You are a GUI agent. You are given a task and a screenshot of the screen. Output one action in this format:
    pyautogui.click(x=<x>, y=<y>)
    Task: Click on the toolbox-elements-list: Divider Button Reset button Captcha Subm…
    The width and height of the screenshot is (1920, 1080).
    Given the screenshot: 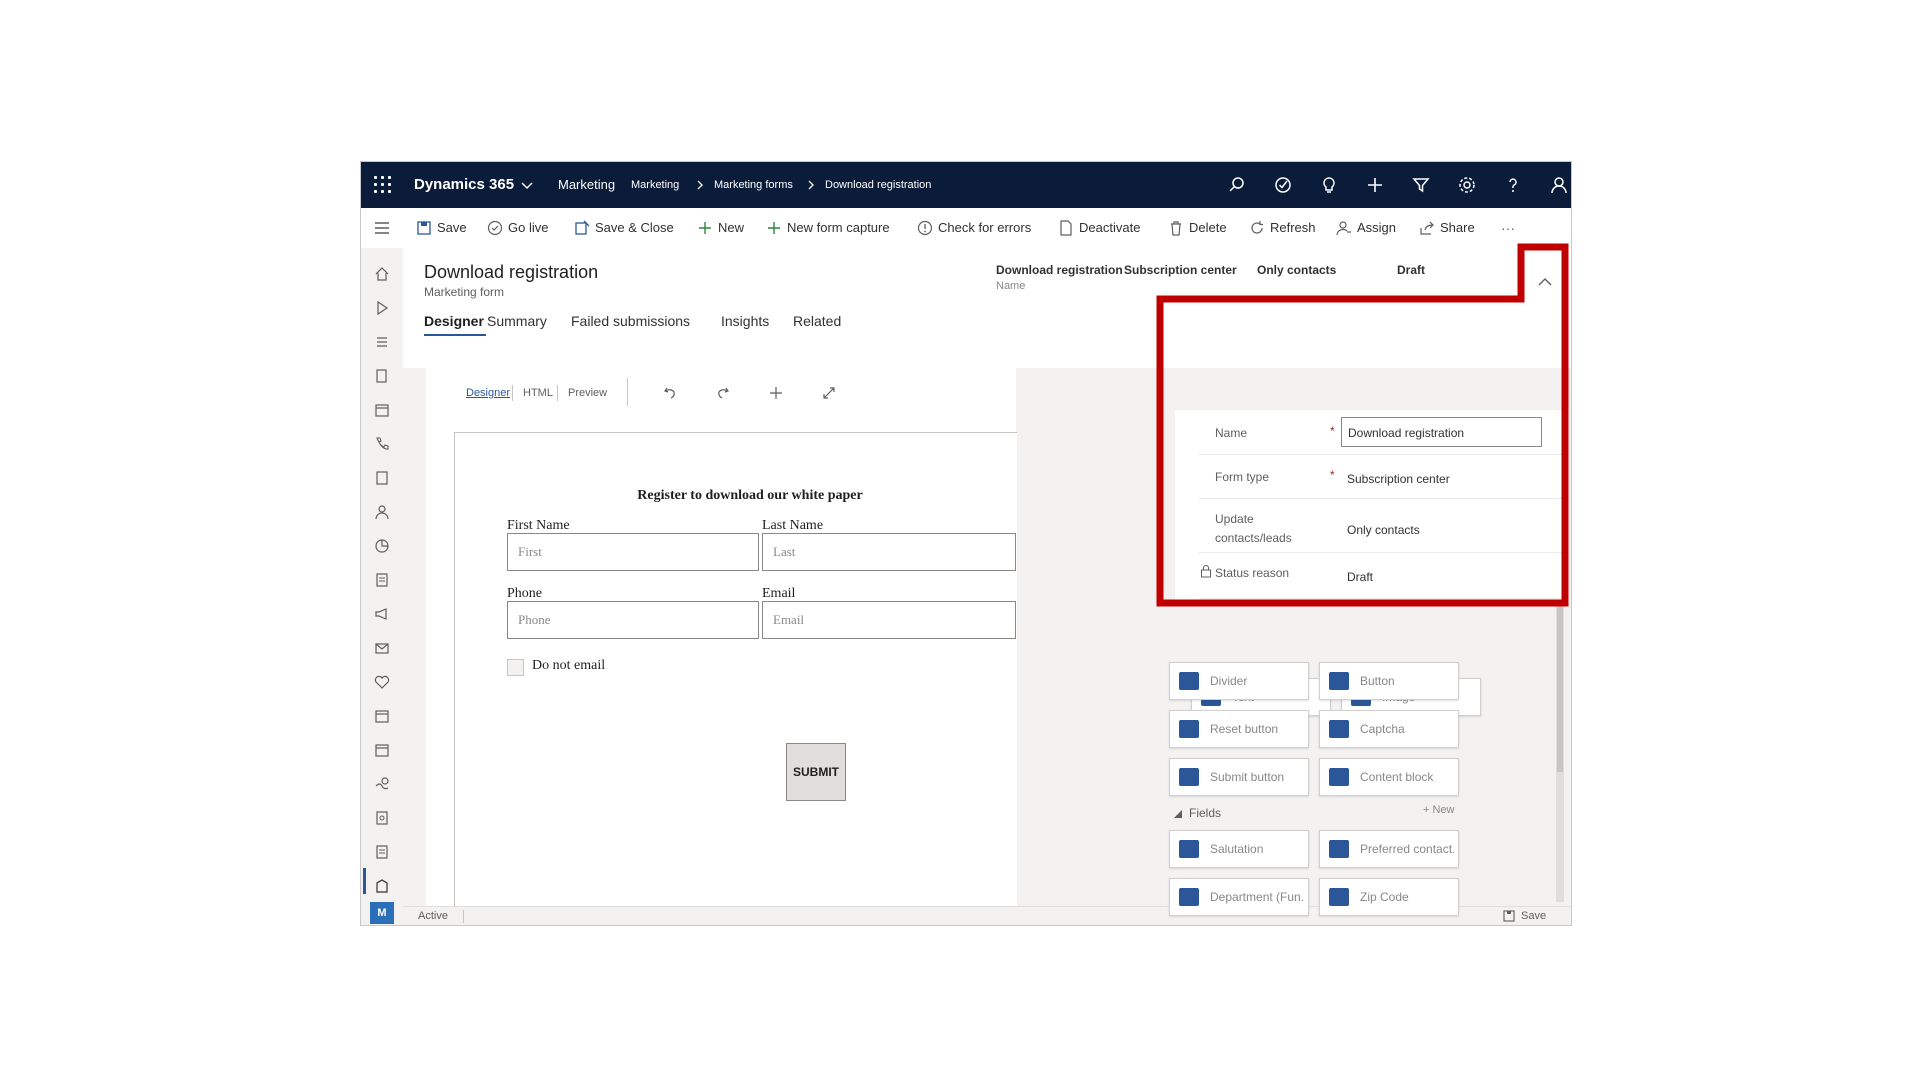 What is the action you would take?
    pyautogui.click(x=1344, y=789)
    